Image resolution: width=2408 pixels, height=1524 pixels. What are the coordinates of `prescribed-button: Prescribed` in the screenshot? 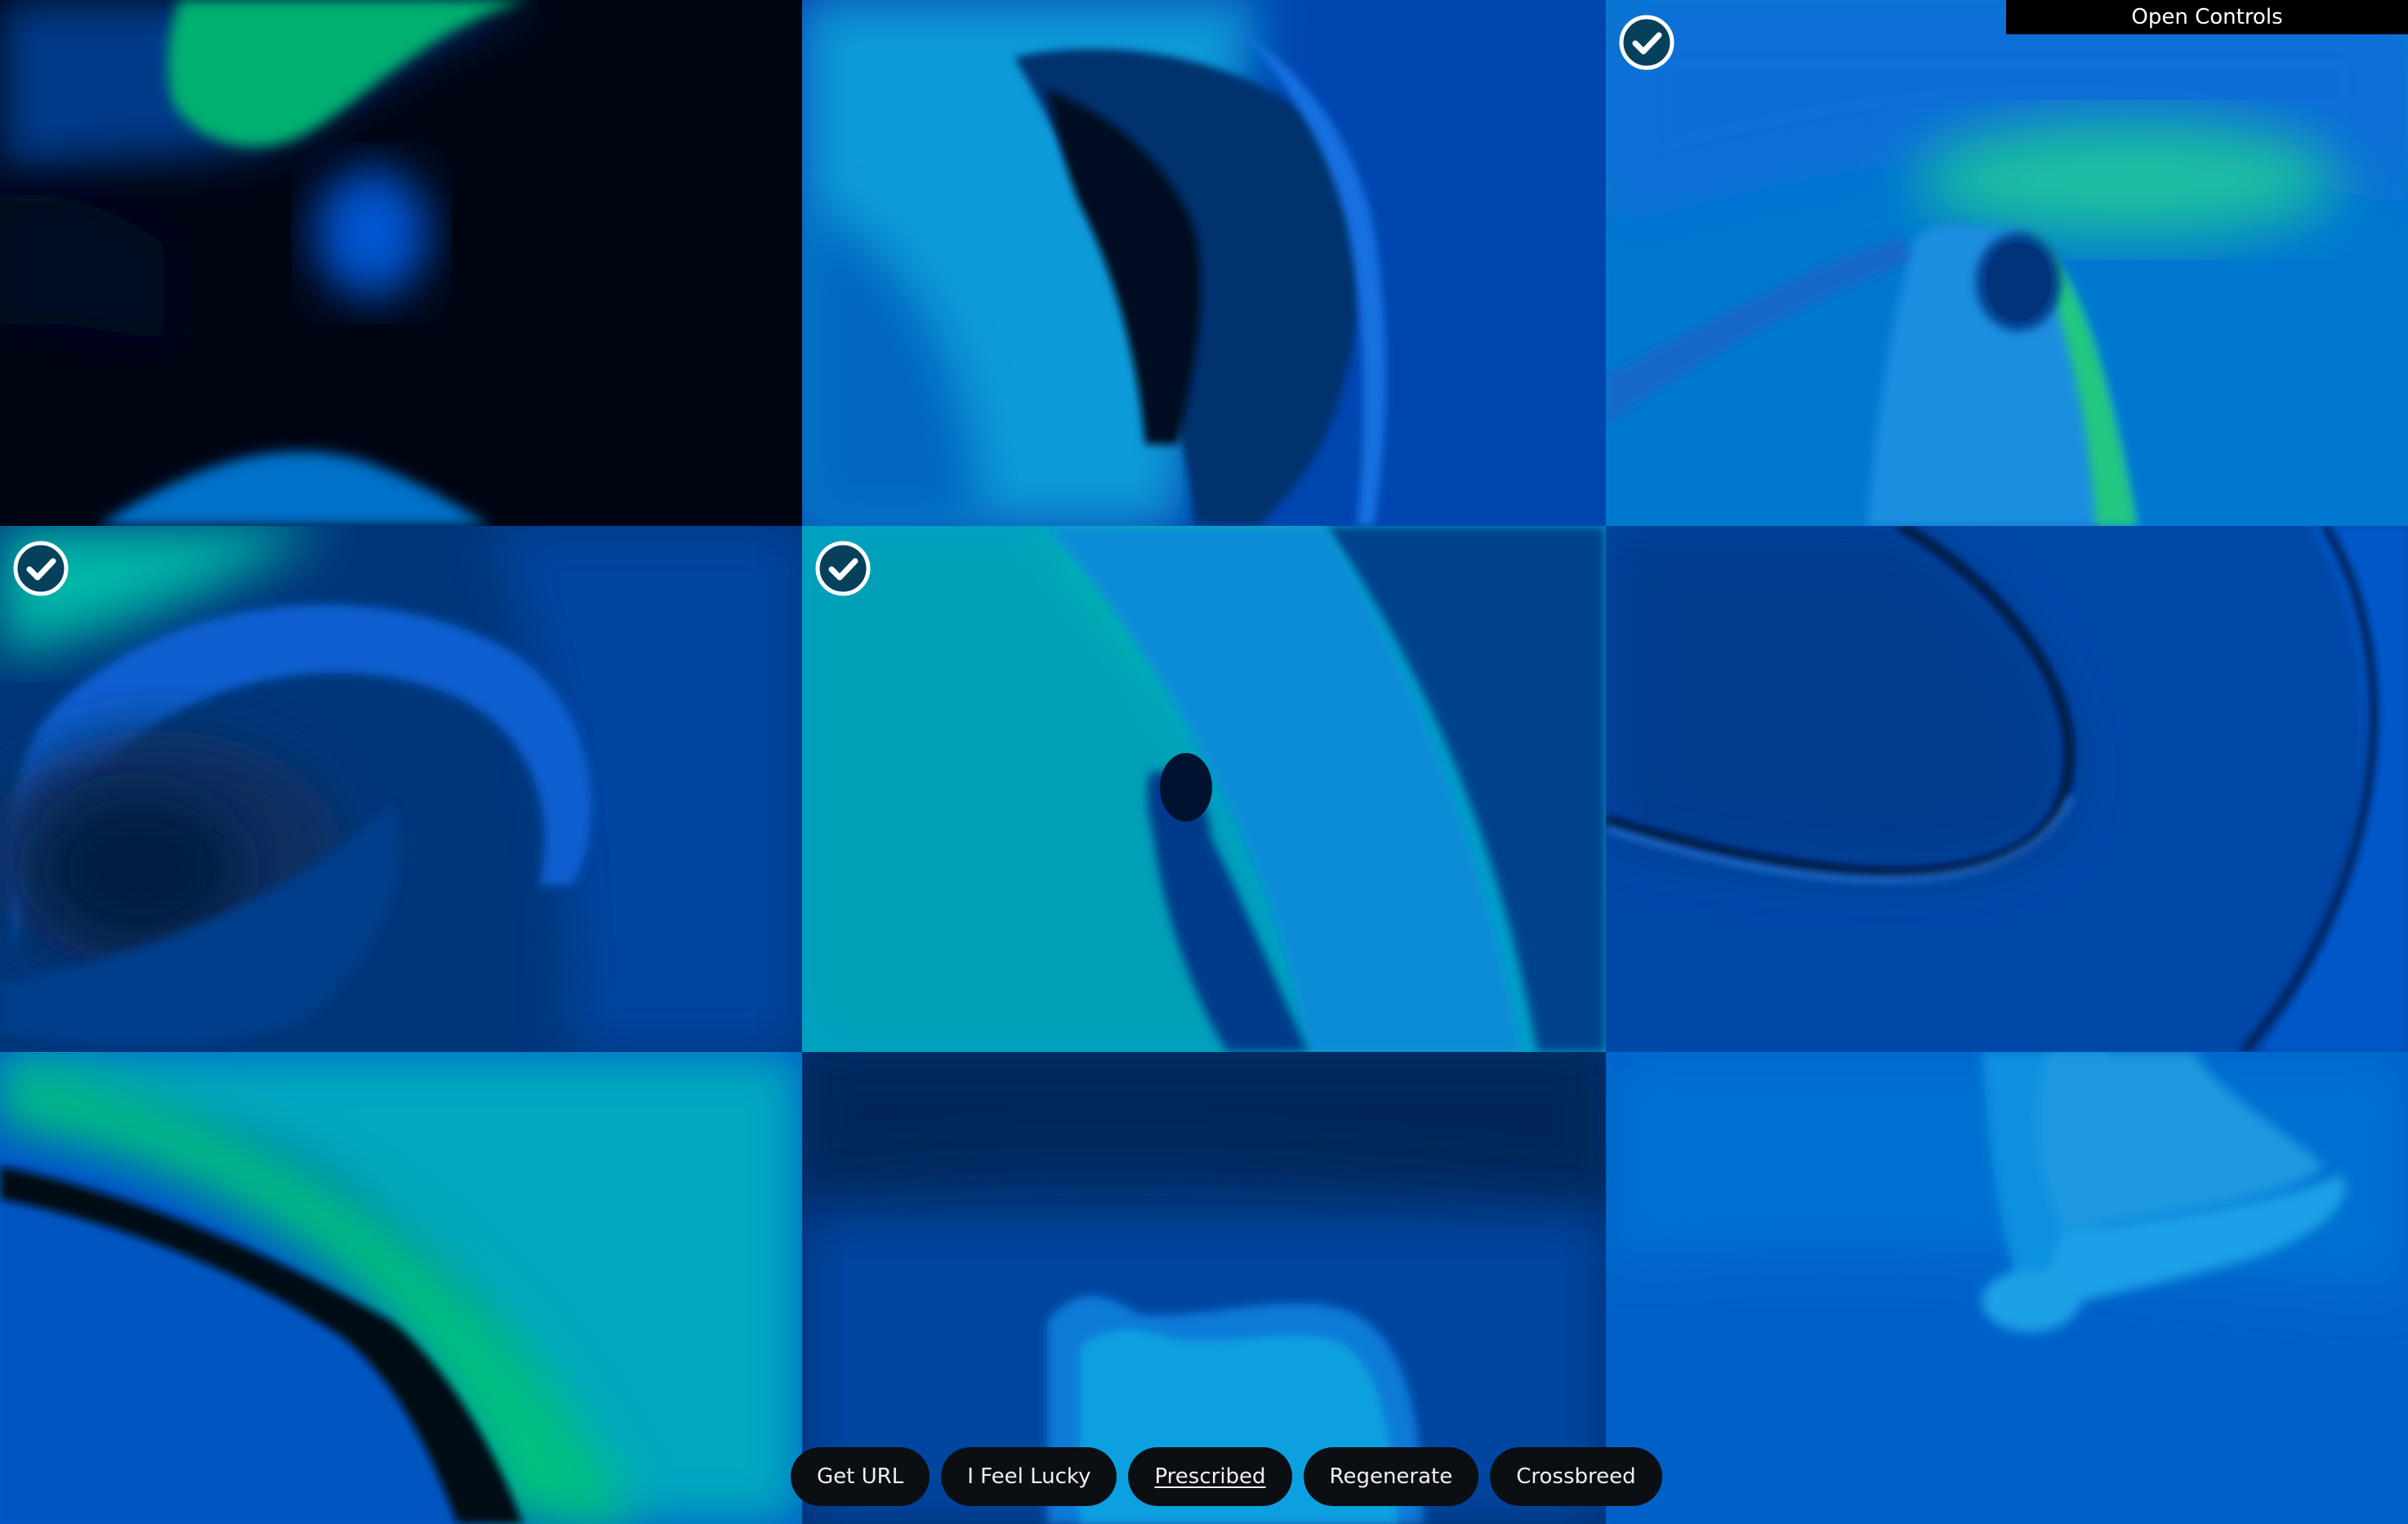 It's located at (1210, 1477).